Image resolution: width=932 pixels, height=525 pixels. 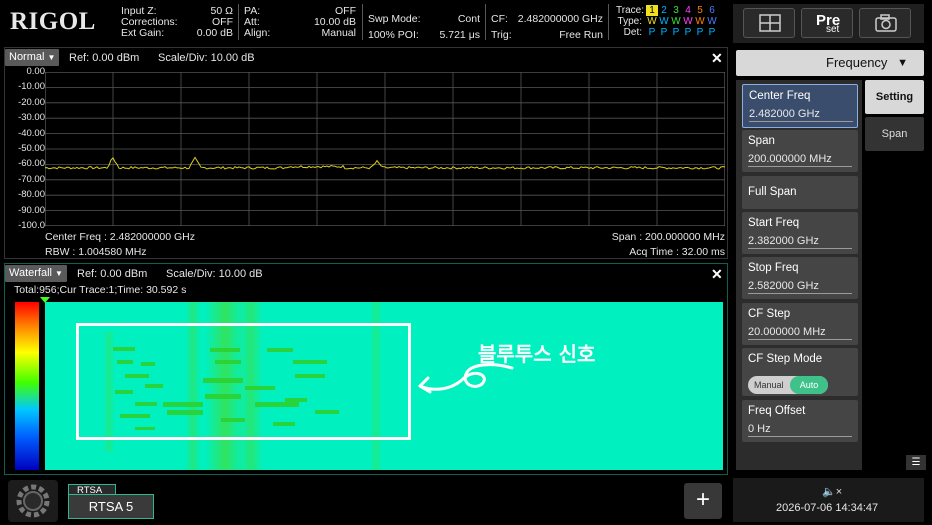 I want to click on y-tick-label: -30.00, so click(x=31, y=118).